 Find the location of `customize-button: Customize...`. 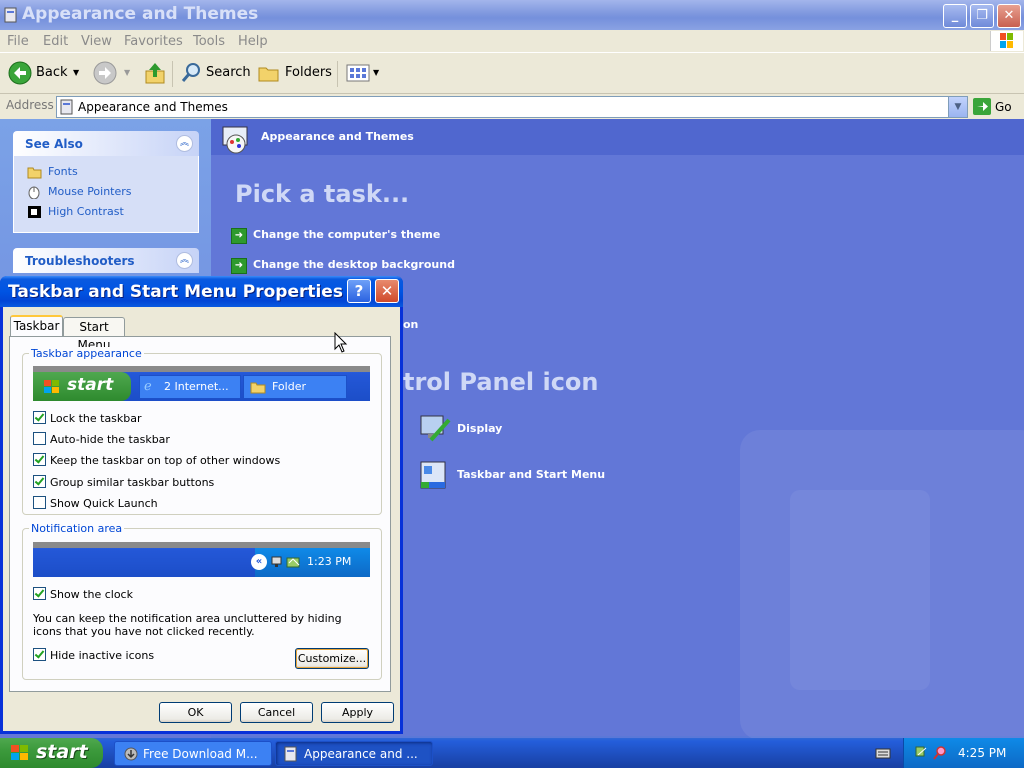

customize-button: Customize... is located at coordinates (332, 658).